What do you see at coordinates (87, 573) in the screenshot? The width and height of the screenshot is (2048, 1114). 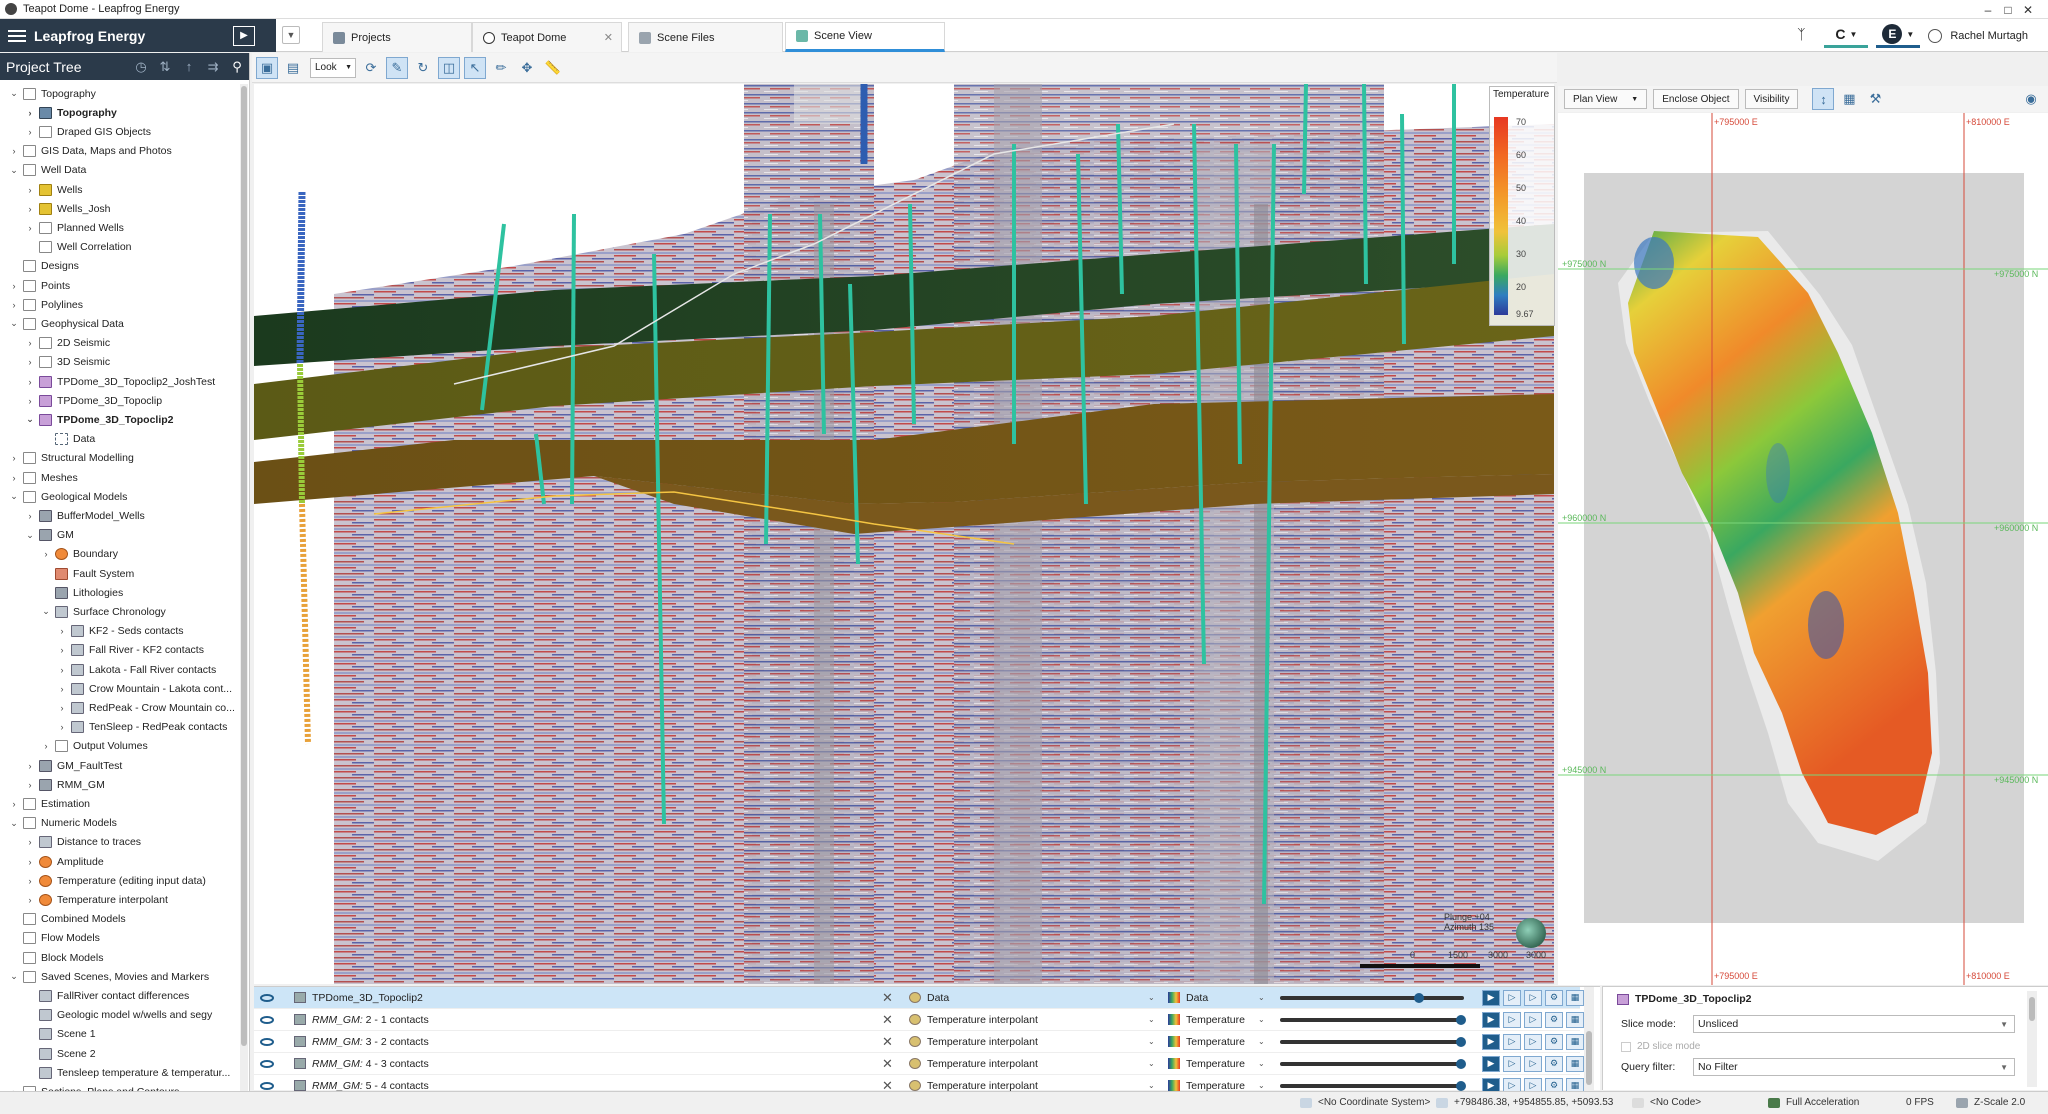 I see `tree-item: Fault System` at bounding box center [87, 573].